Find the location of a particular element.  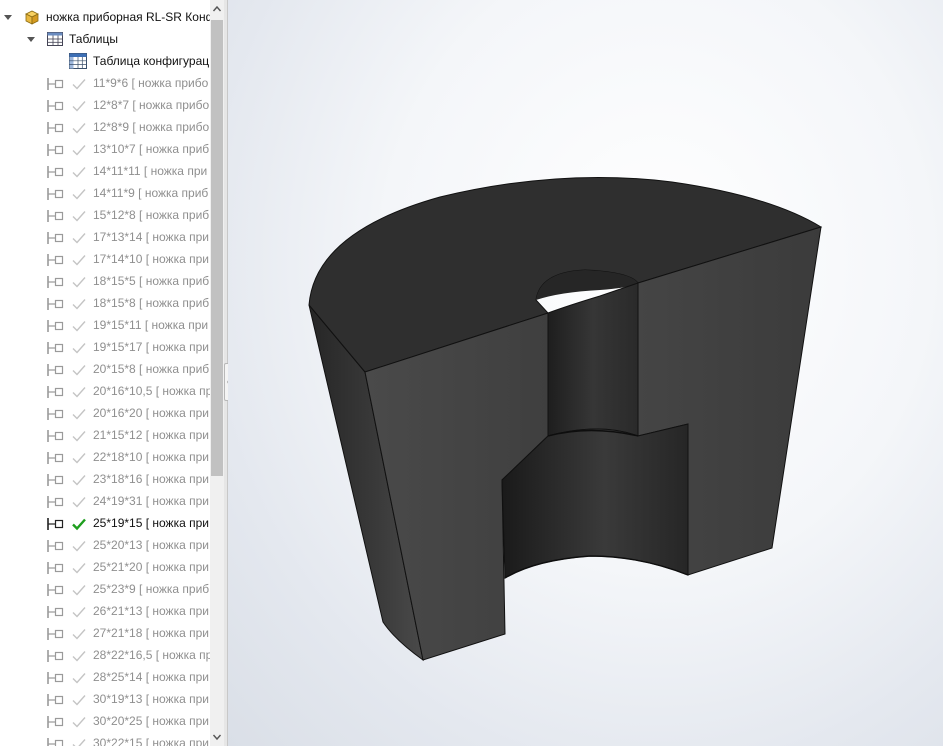

configuration-label: 12*8*7 [ ножка прибо is located at coordinates (151, 105).